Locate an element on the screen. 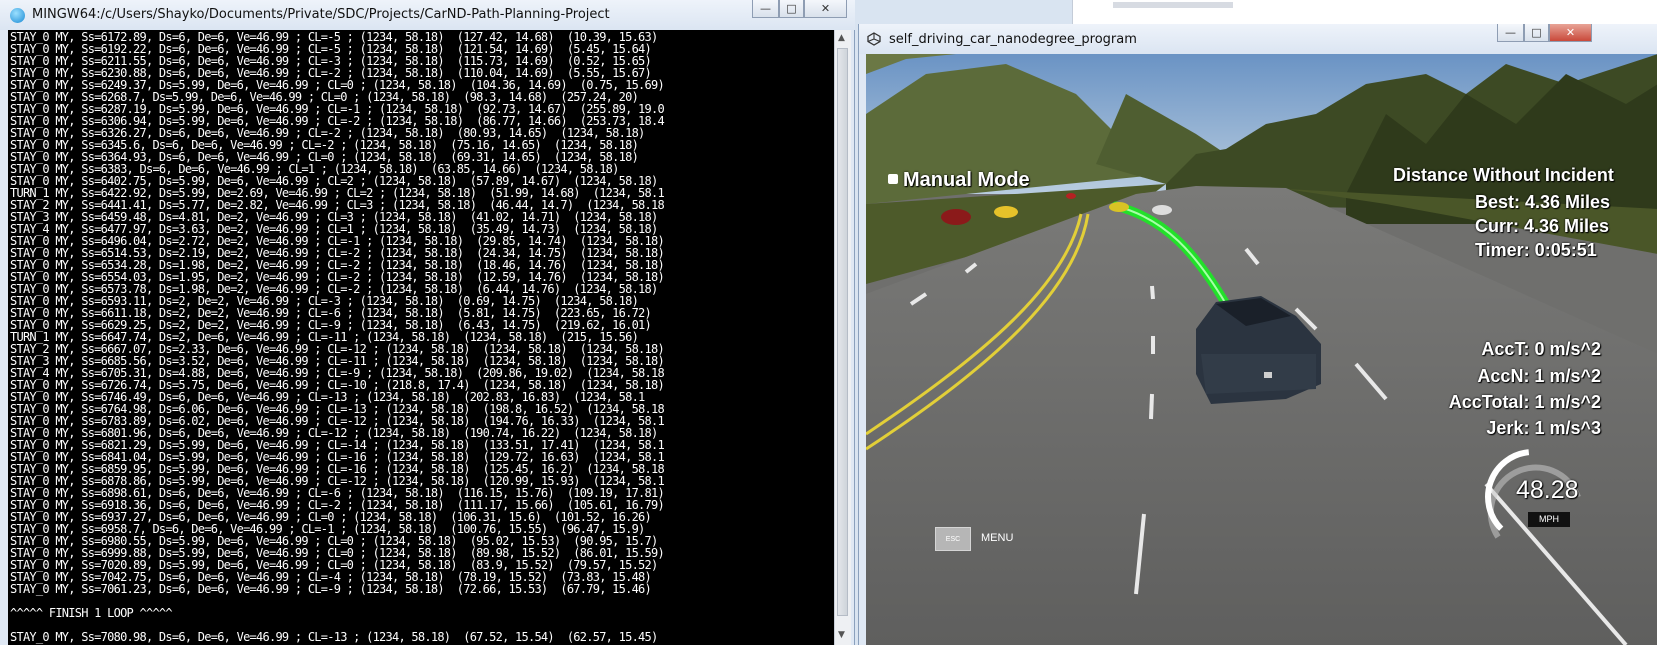 The width and height of the screenshot is (1657, 645). scroll-down-arrow-icon: ▼ is located at coordinates (841, 635).